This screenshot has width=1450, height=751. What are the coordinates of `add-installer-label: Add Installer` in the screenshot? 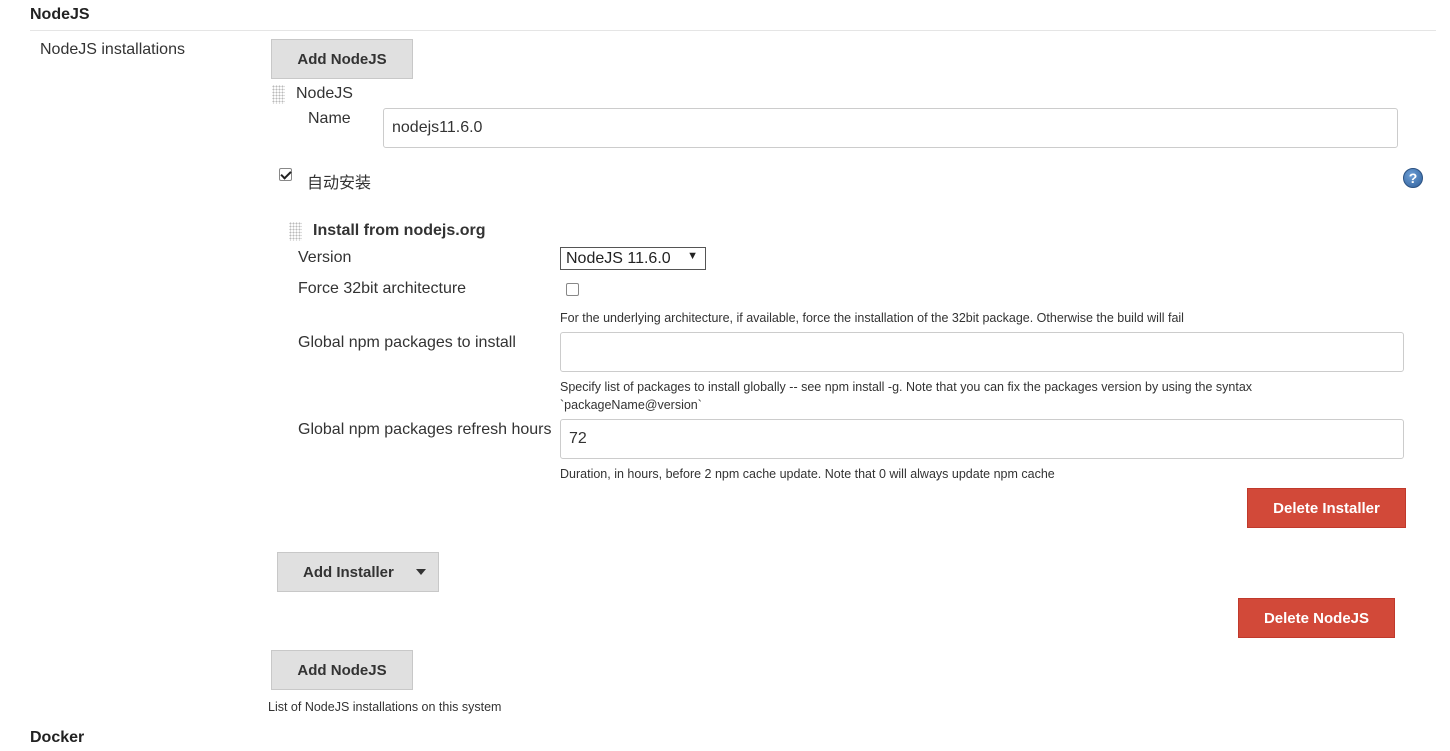 It's located at (348, 572).